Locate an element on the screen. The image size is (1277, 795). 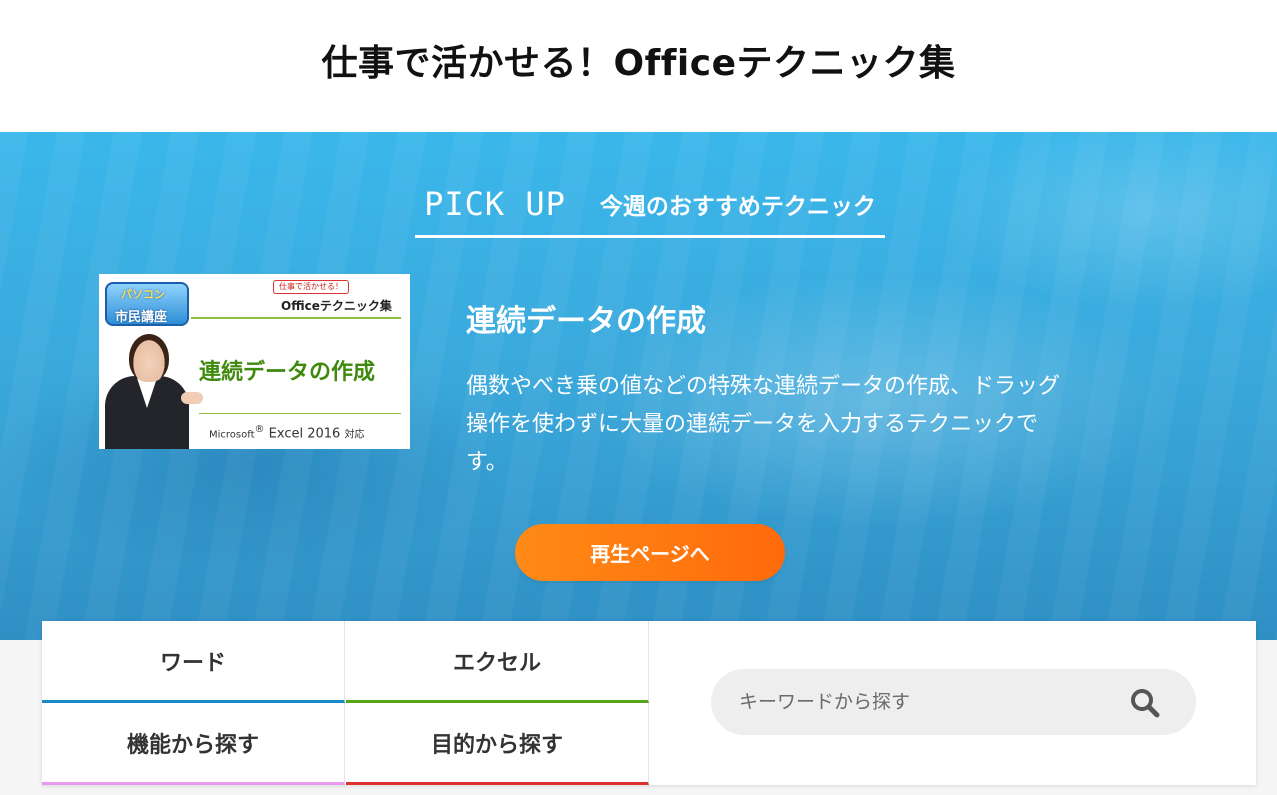
search-box is located at coordinates (953, 702).